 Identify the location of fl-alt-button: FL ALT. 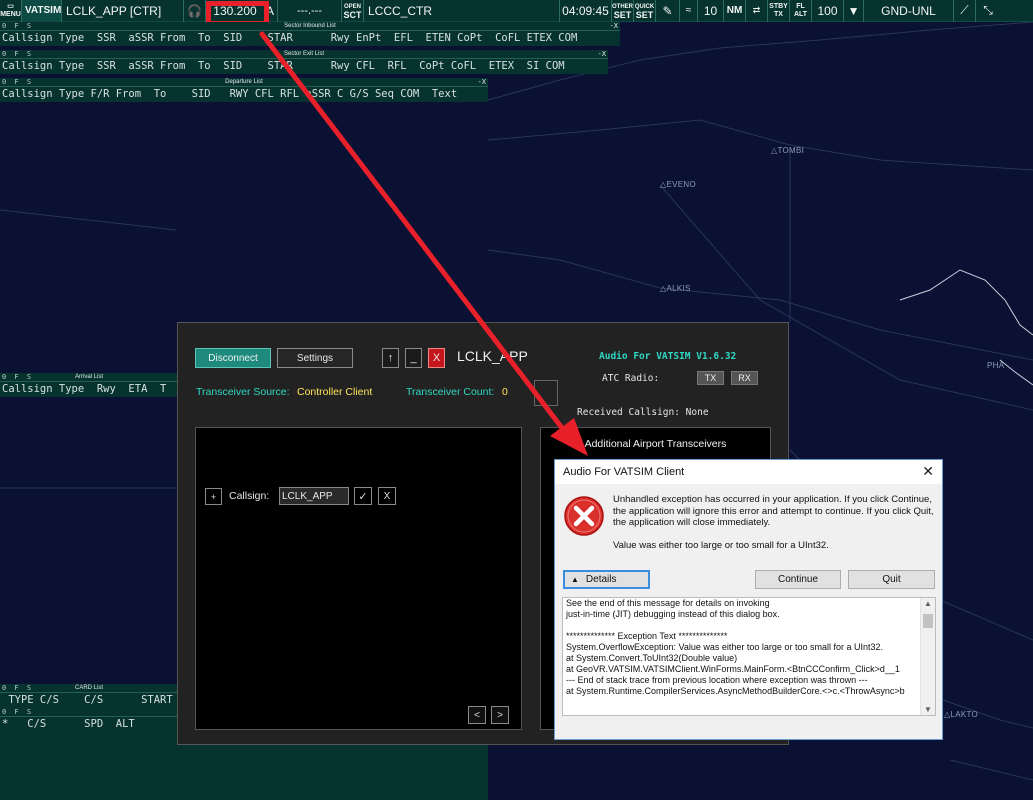
(801, 11).